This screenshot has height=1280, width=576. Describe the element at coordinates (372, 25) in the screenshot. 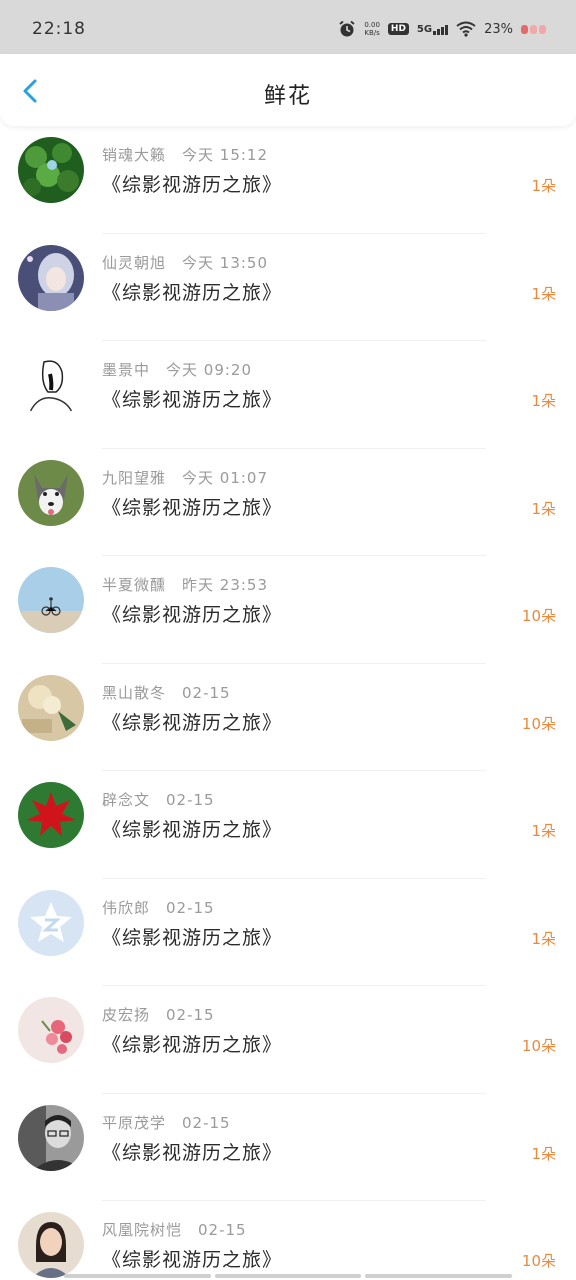

I see `speed-value: 0.00` at that location.